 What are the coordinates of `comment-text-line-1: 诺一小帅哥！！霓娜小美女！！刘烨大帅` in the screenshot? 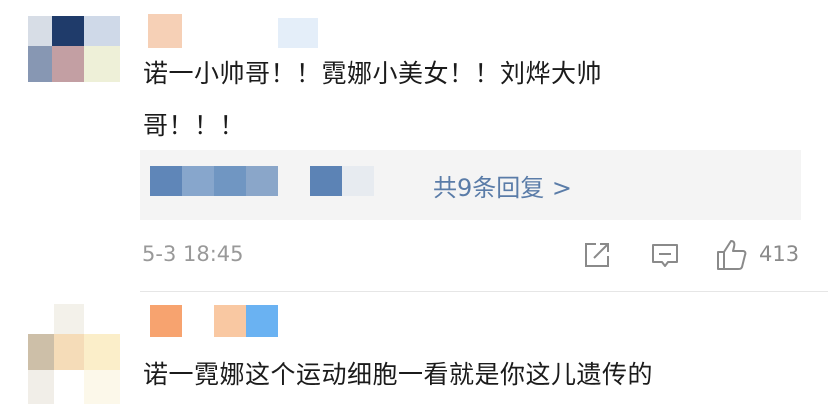 It's located at (373, 73).